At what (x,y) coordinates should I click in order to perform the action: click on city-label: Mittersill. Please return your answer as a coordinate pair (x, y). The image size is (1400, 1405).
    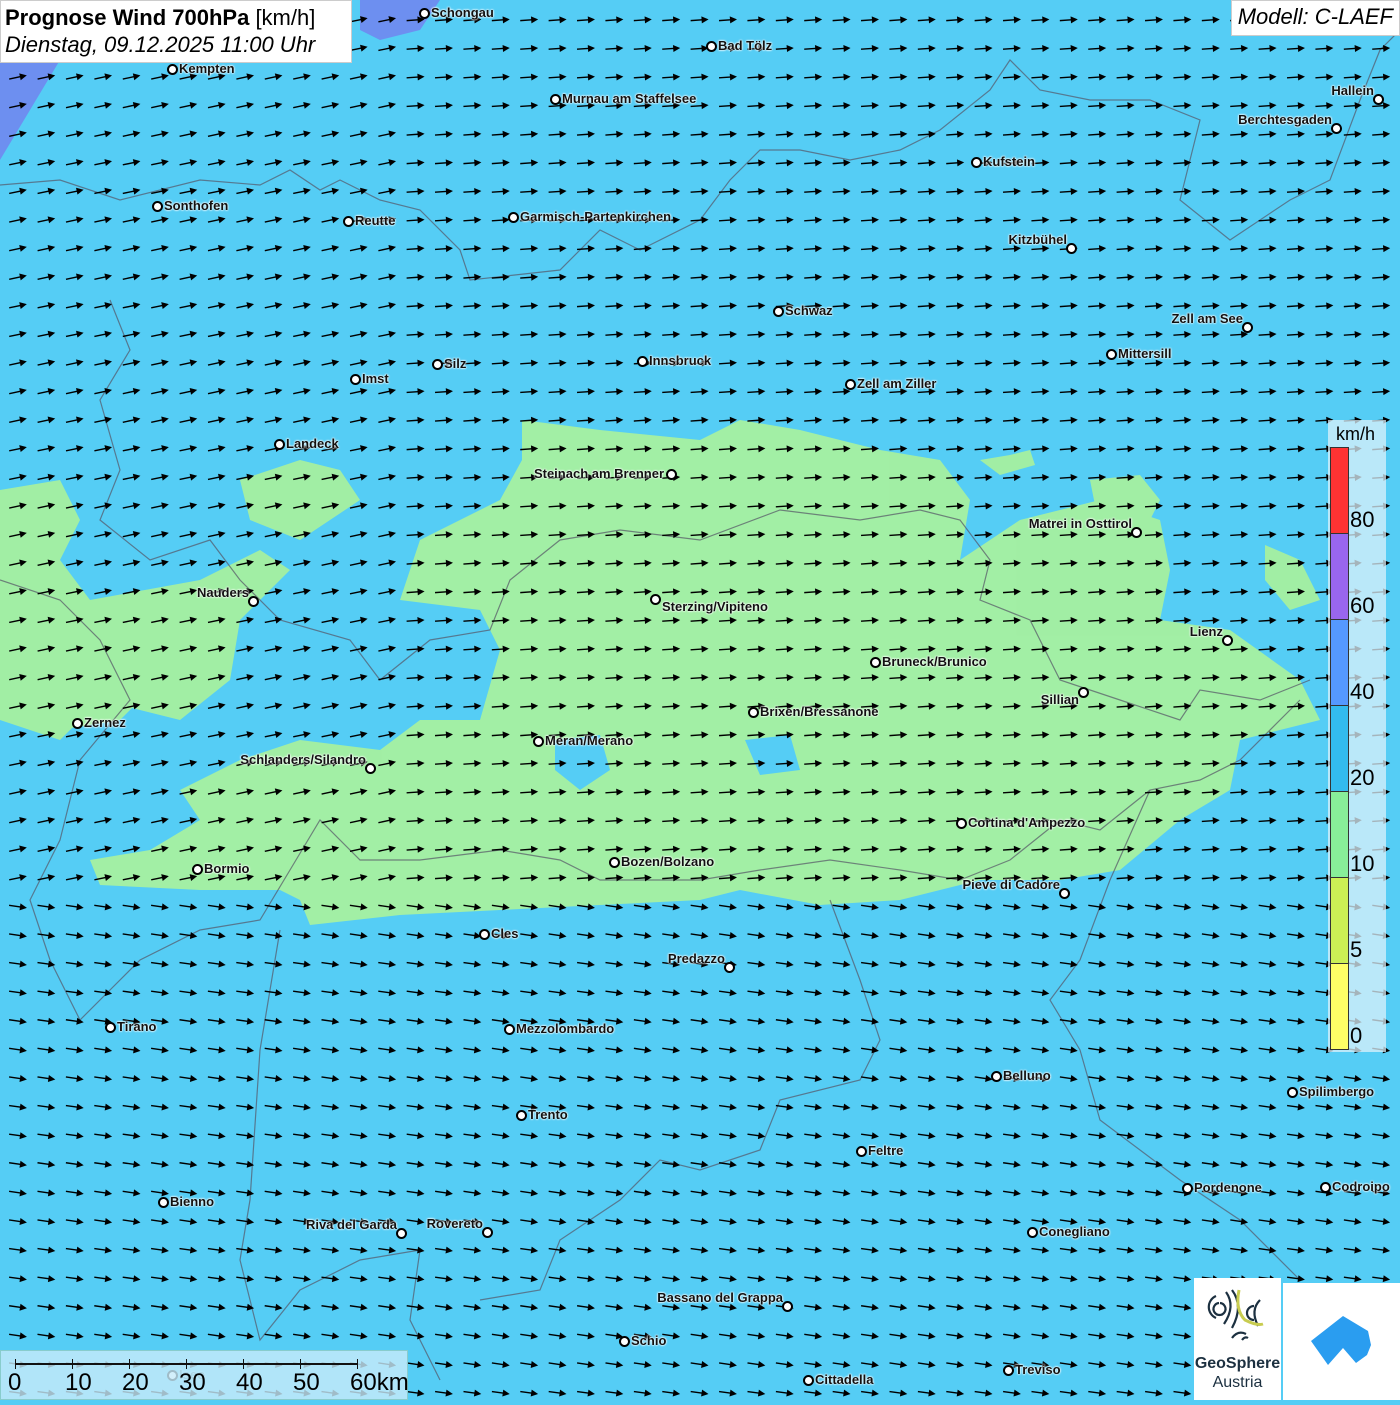
    Looking at the image, I should click on (1144, 353).